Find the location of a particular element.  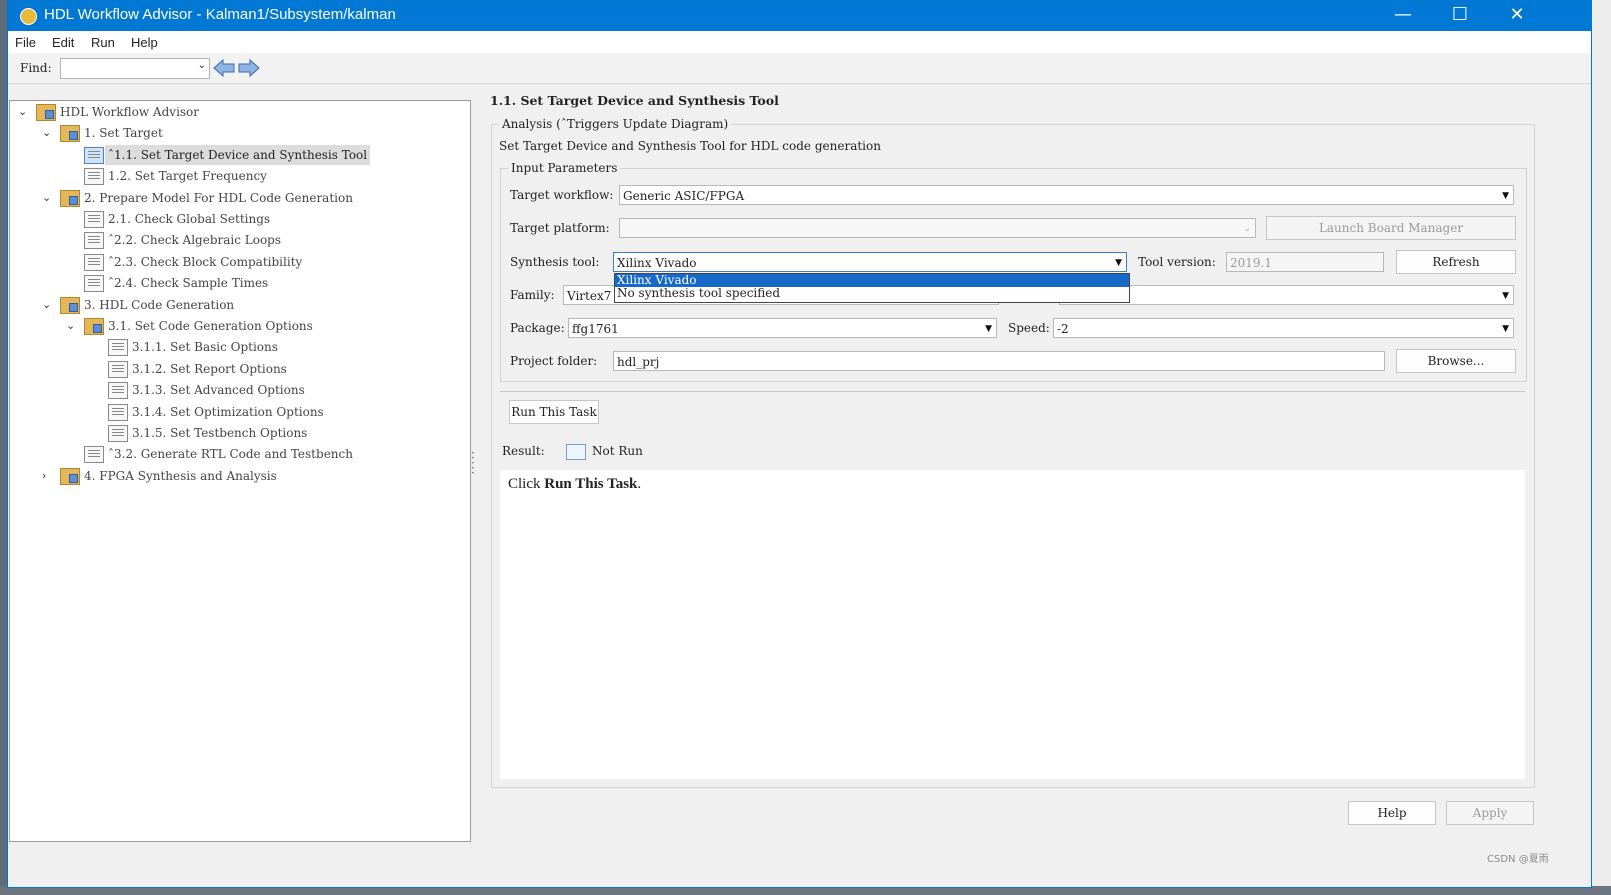

tree-item-label: 3.1.4. Set Optimization Options is located at coordinates (228, 411).